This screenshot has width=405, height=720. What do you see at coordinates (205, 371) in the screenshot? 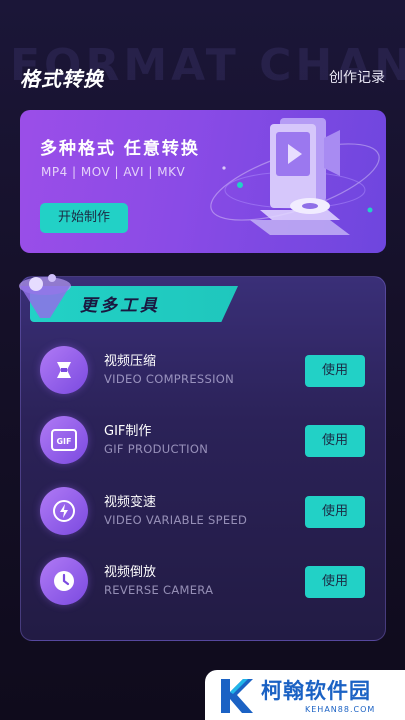
I see `tool-row-video-compression: 视频压缩 VIDEO COMPRESSION 使用` at bounding box center [205, 371].